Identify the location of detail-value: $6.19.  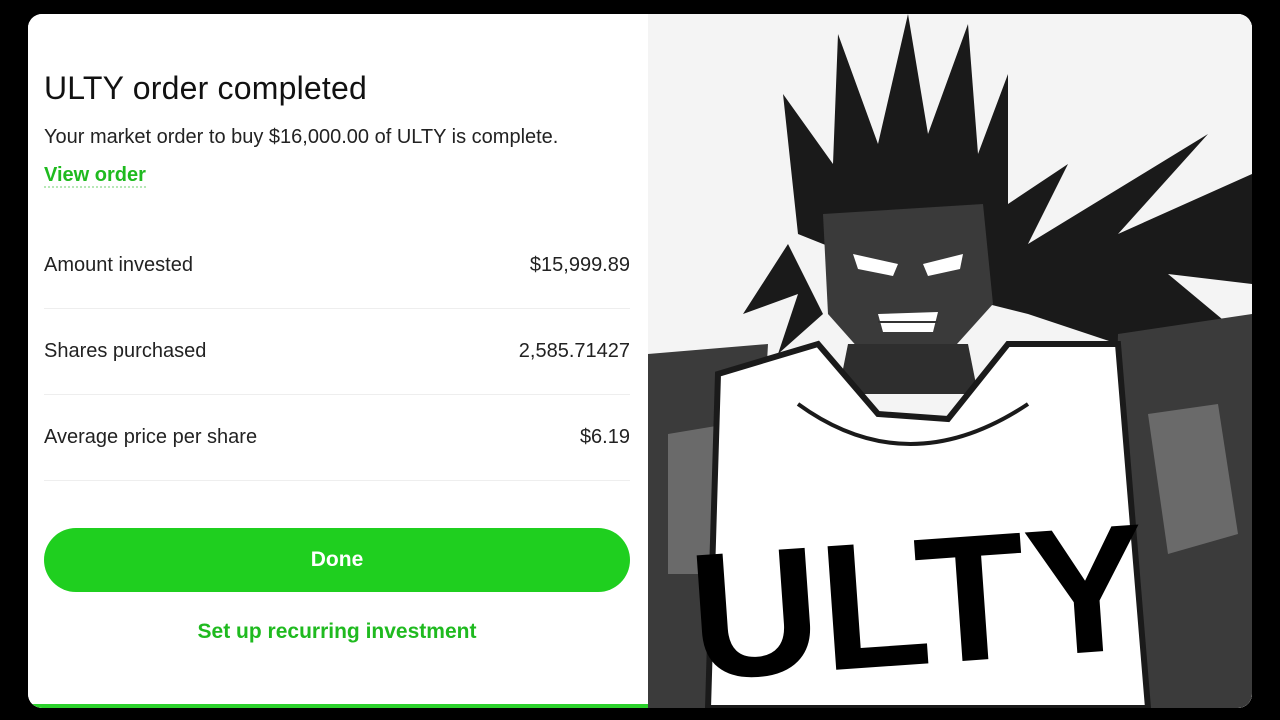
(604, 436).